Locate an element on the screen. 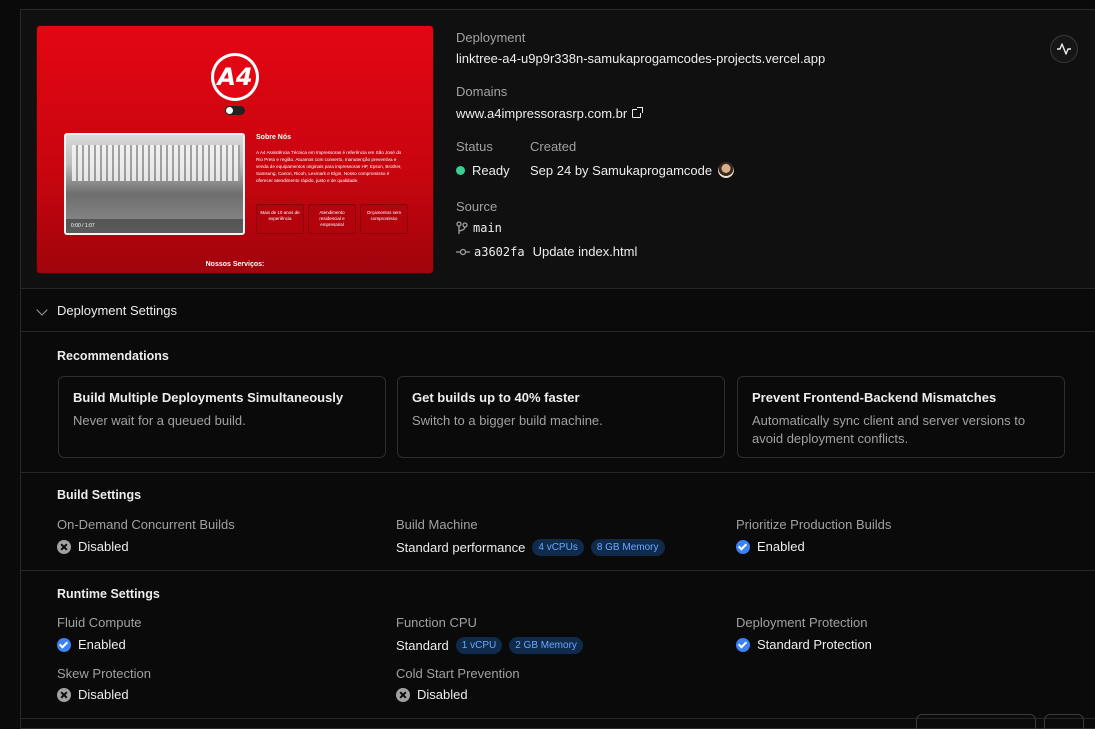 The image size is (1095, 729). domain-link: www.a4impressorasrp.com.br is located at coordinates (550, 113).